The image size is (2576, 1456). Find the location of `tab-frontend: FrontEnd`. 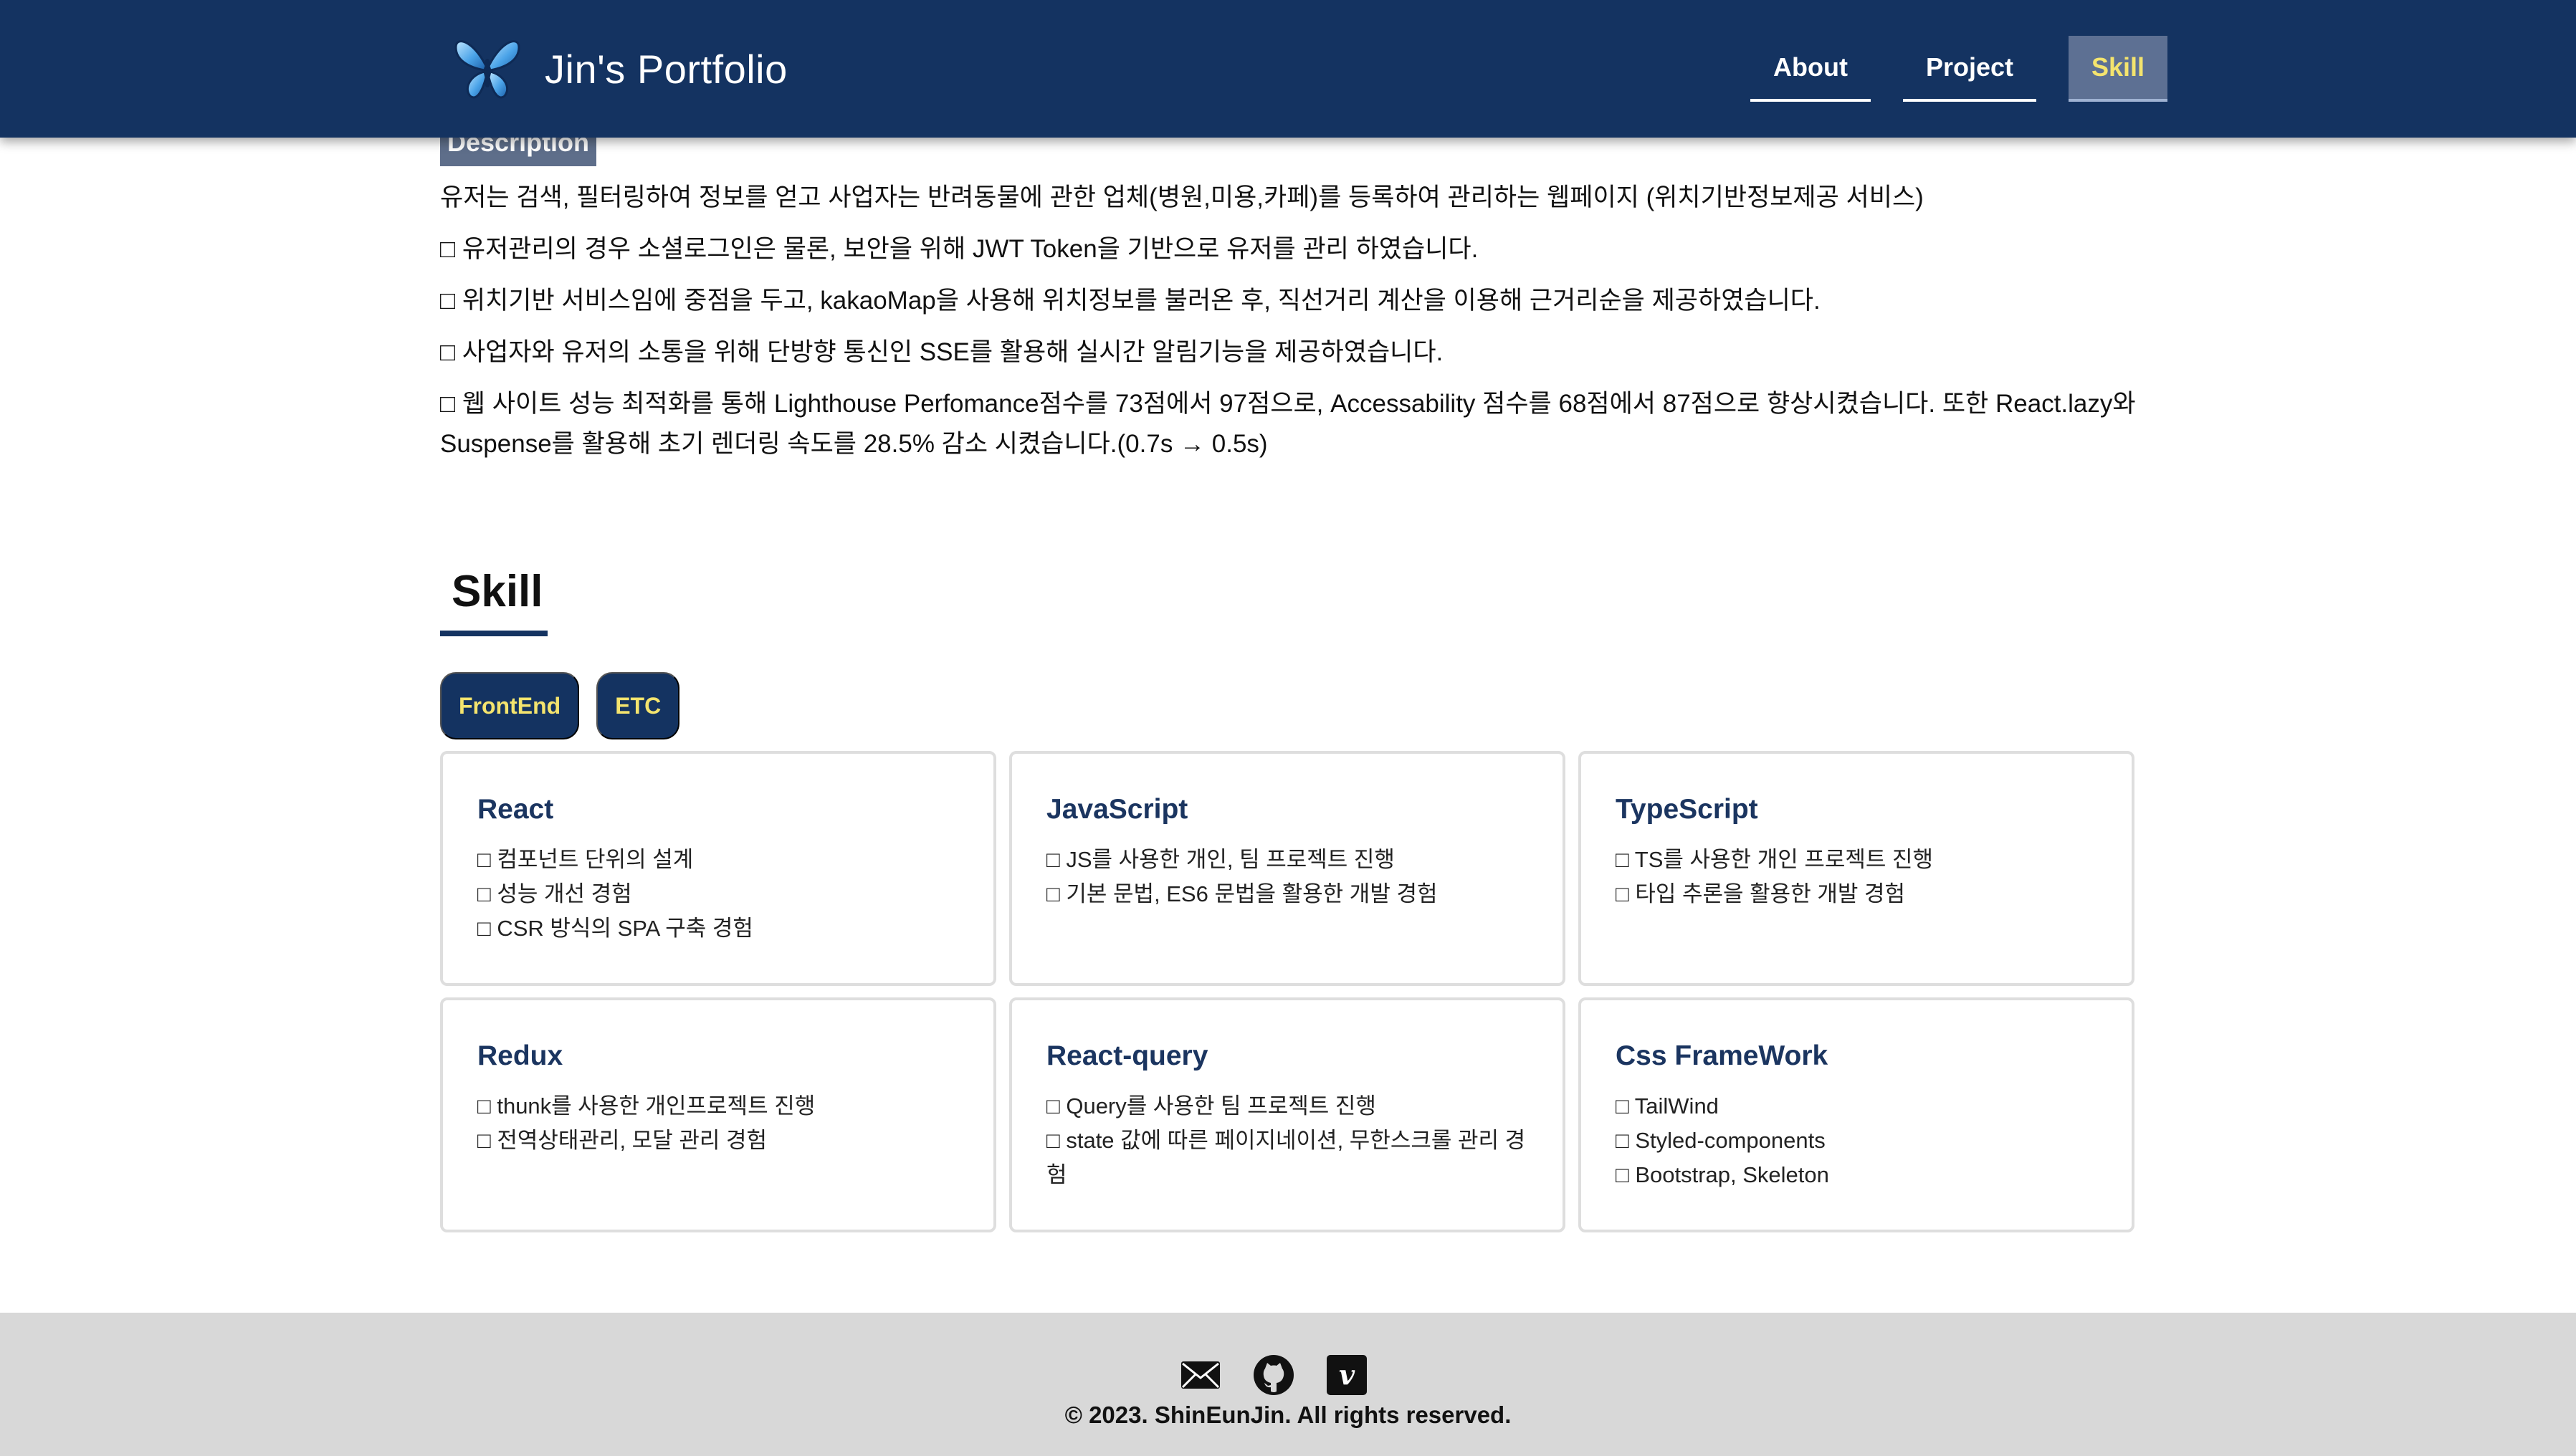

tab-frontend: FrontEnd is located at coordinates (510, 705).